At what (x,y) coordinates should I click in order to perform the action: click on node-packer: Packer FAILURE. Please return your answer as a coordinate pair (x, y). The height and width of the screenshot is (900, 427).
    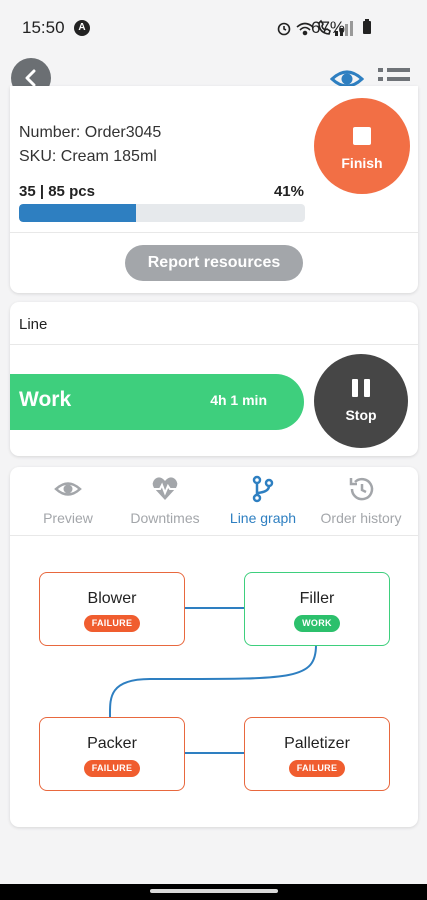
    Looking at the image, I should click on (112, 754).